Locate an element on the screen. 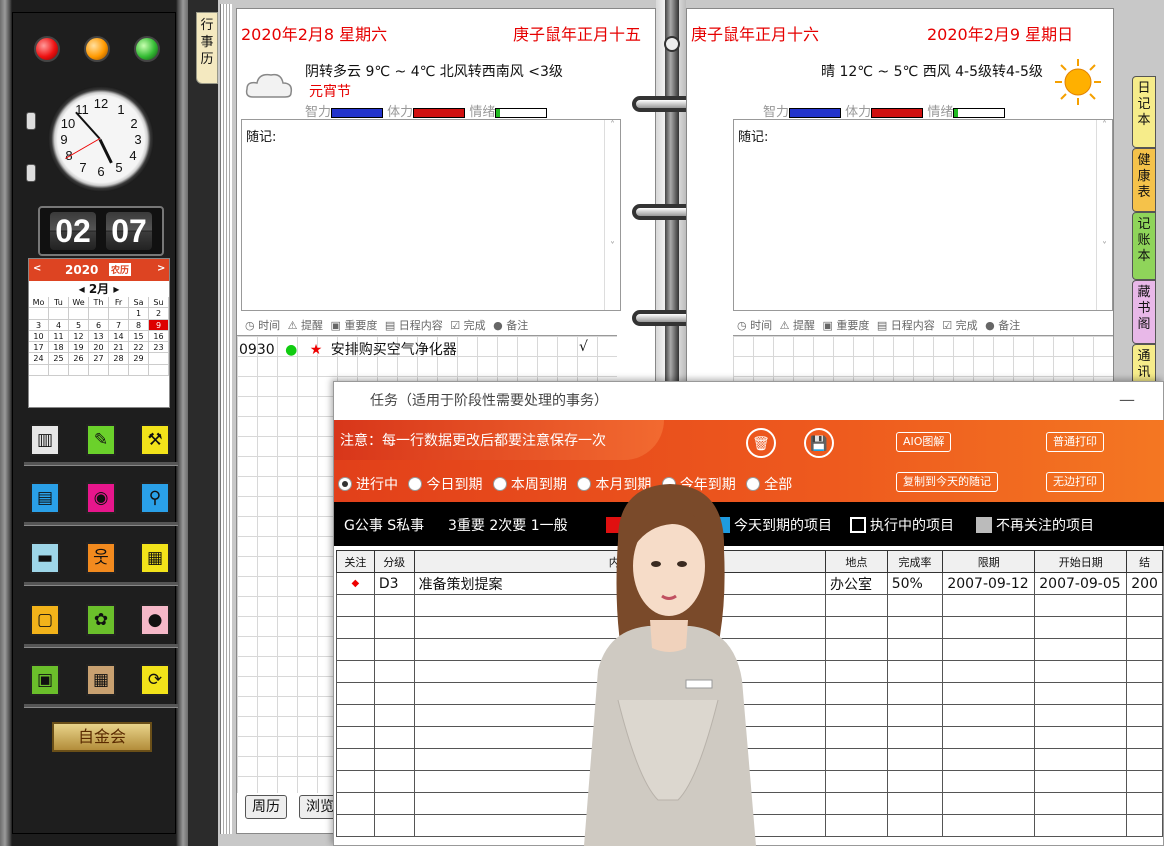 Image resolution: width=1164 pixels, height=846 pixels. calendar-day: 19 is located at coordinates (79, 348).